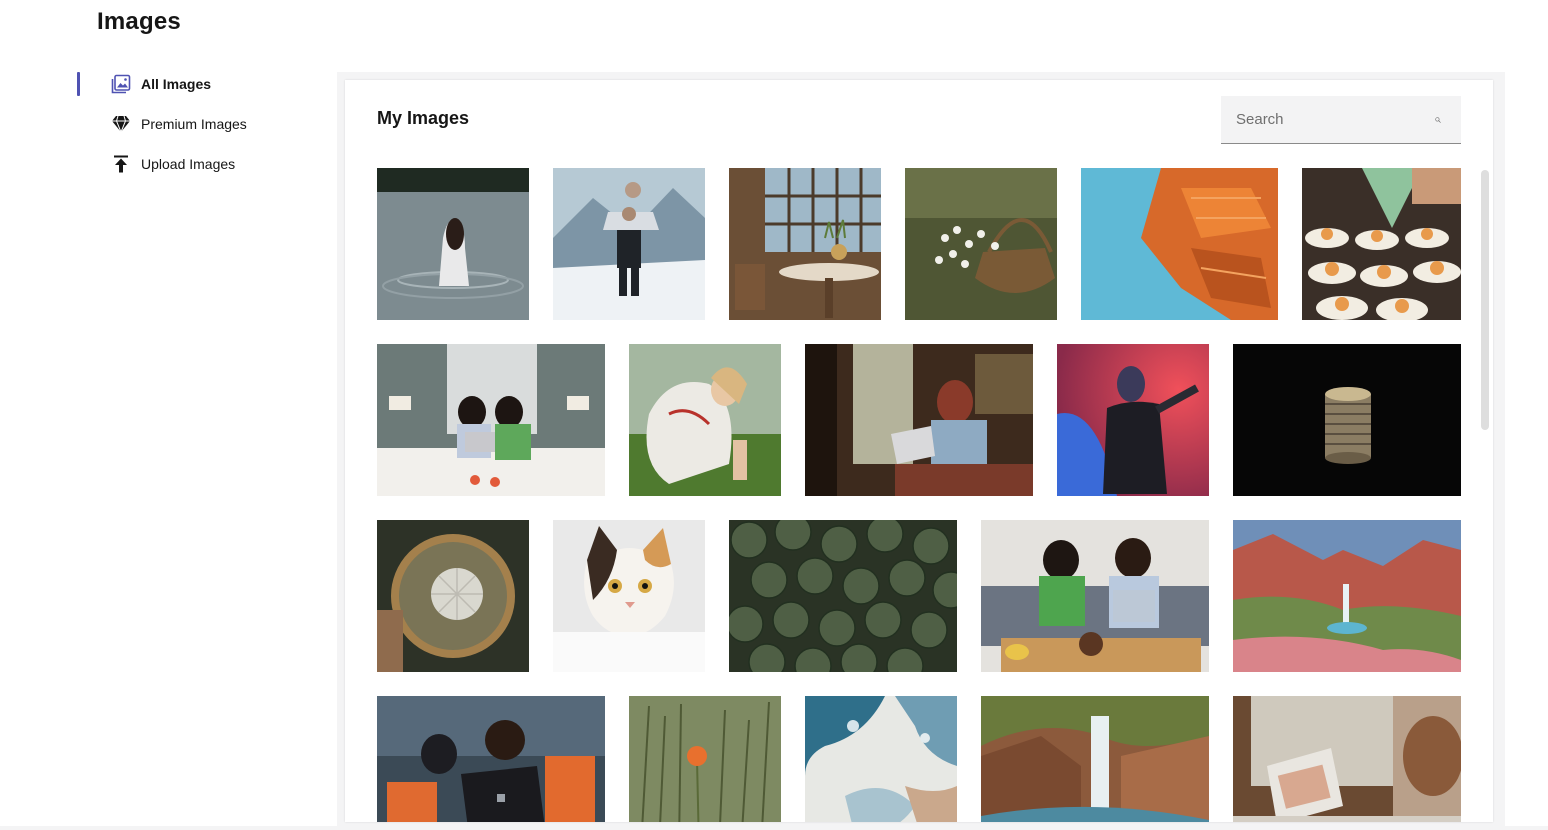 This screenshot has height=830, width=1548. What do you see at coordinates (1381, 244) in the screenshot?
I see `gallery-image-dessert-plates` at bounding box center [1381, 244].